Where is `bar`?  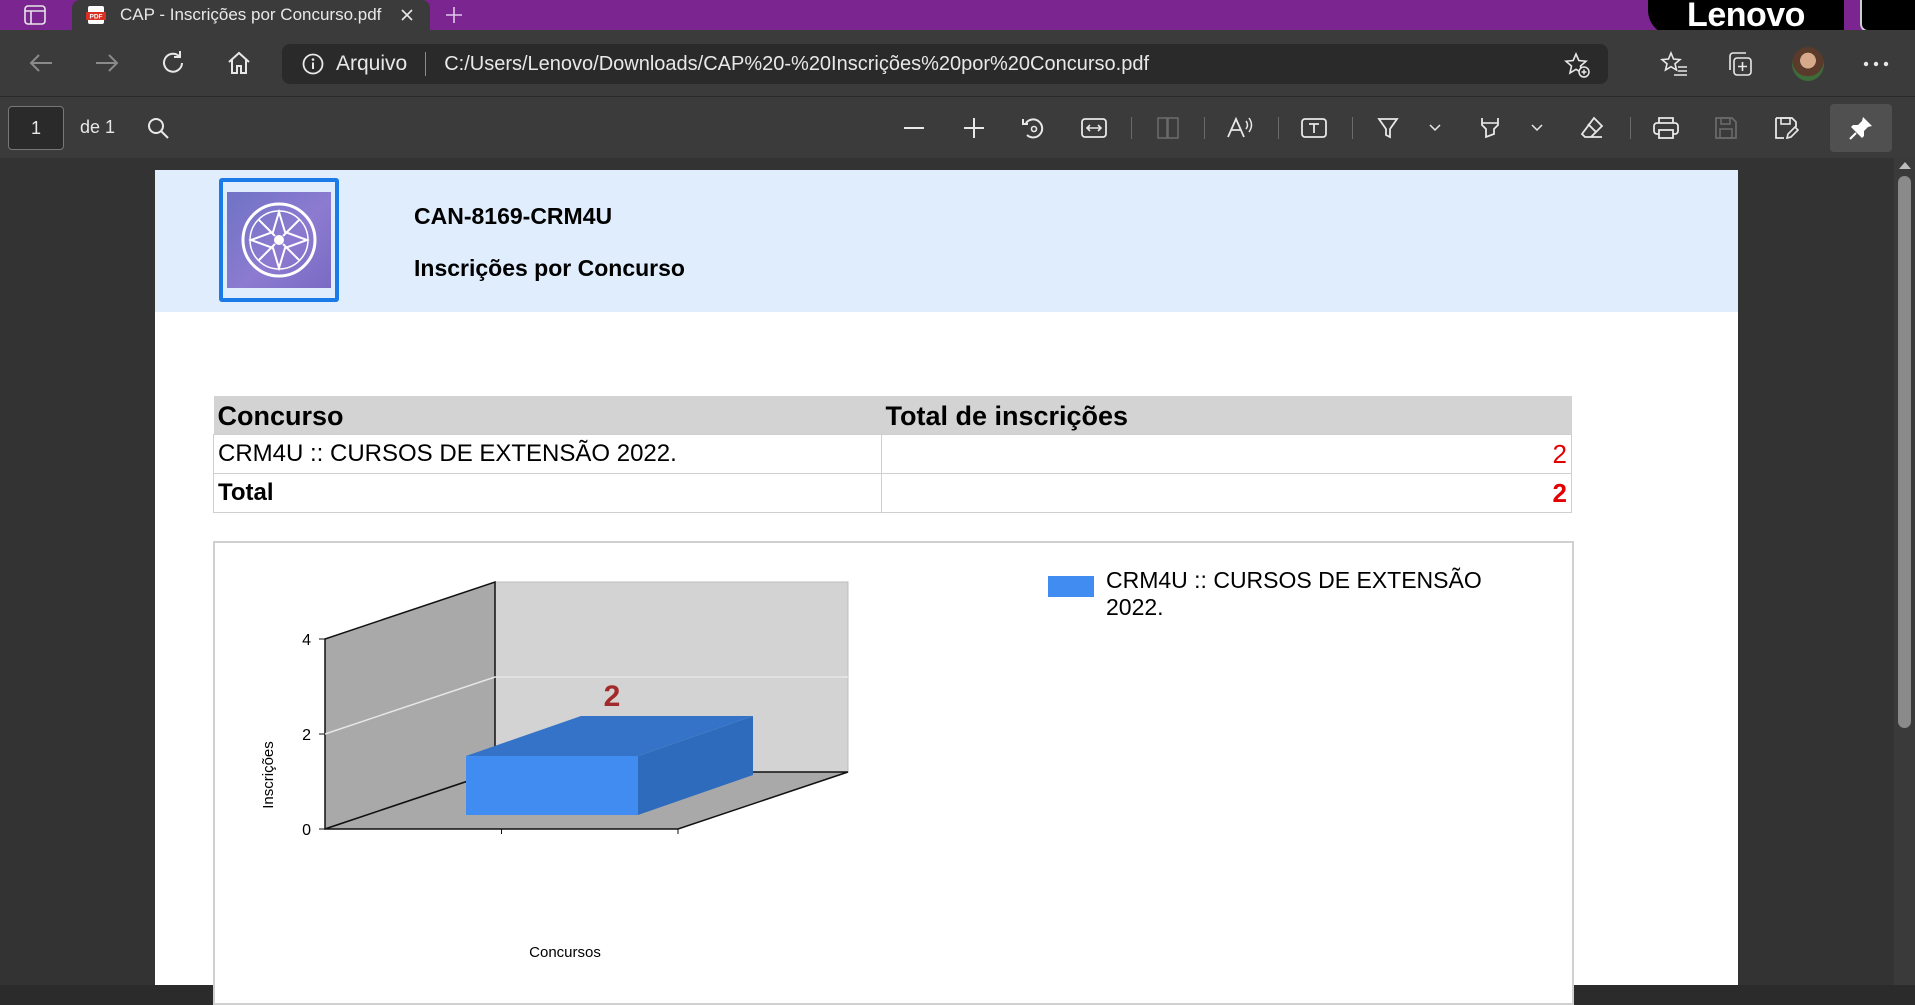 bar is located at coordinates (552, 785).